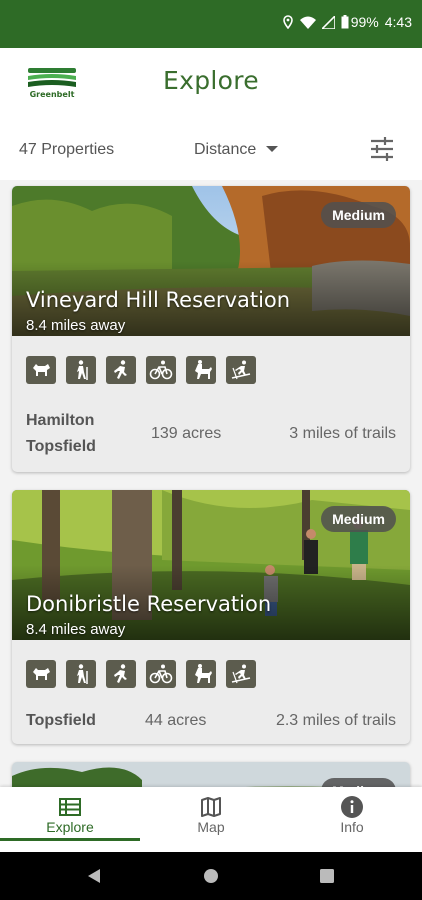 The width and height of the screenshot is (422, 900). I want to click on recents-icon, so click(327, 876).